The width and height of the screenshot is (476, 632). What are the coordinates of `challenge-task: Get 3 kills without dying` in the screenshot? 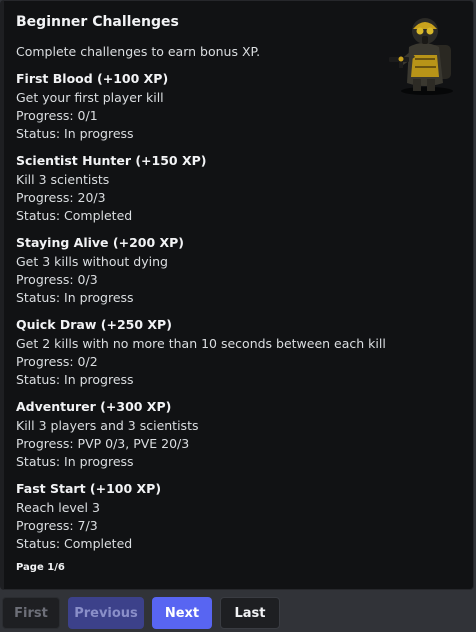 It's located at (92, 261).